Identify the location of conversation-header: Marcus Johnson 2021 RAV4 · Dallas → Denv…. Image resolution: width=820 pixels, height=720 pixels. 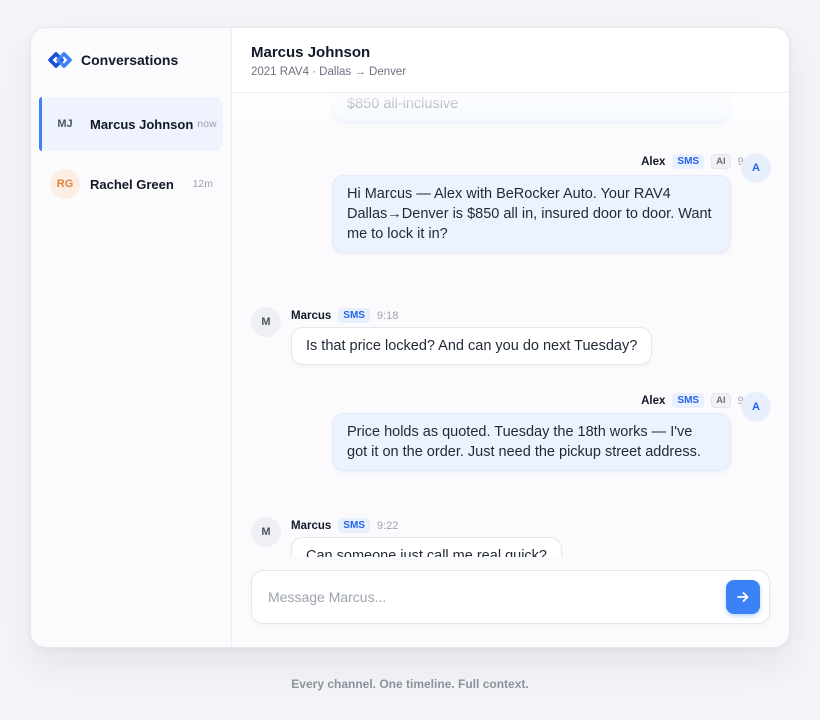
(510, 60).